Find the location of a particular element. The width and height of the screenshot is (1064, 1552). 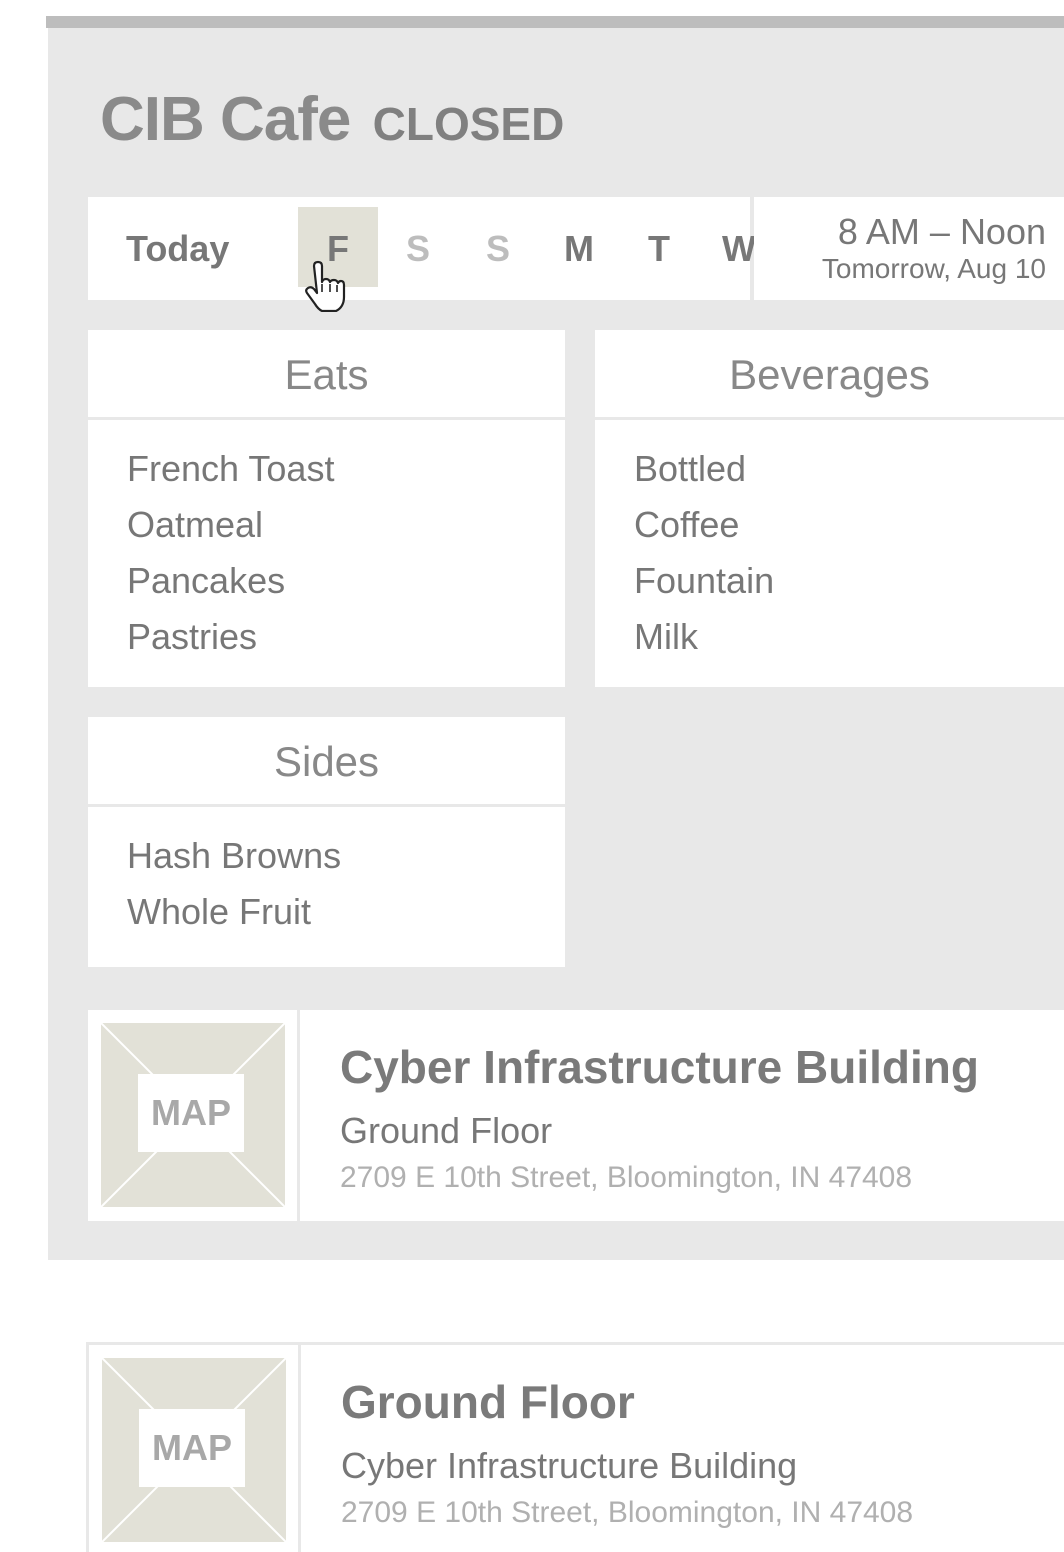

menu-panel-beverages: Beverages Bottled Coffee Fountain Milk is located at coordinates (829, 508).